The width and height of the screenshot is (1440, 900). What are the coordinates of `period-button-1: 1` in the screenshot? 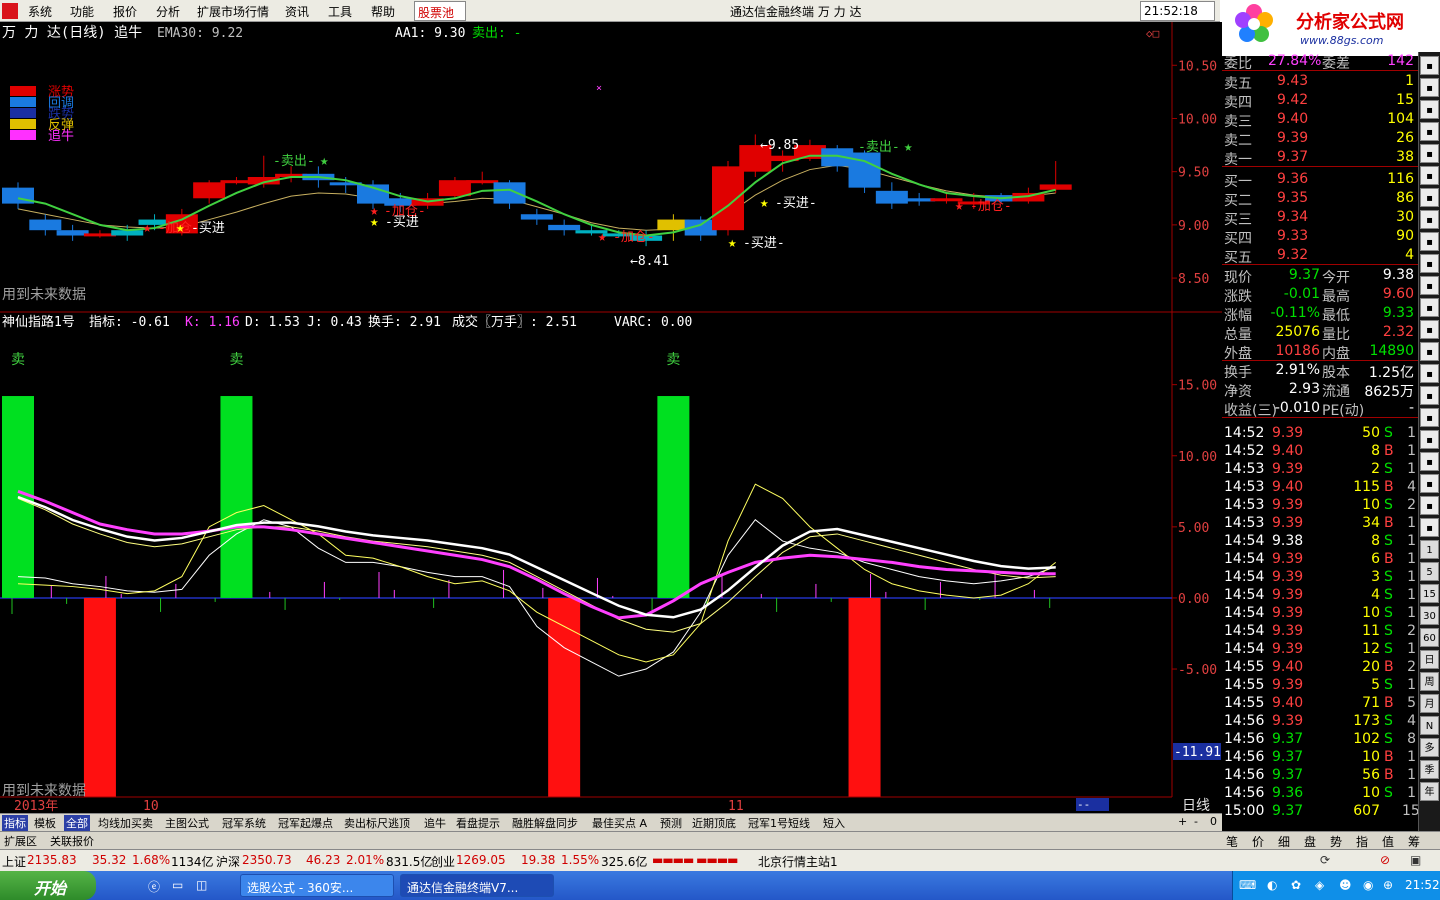 It's located at (1429, 549).